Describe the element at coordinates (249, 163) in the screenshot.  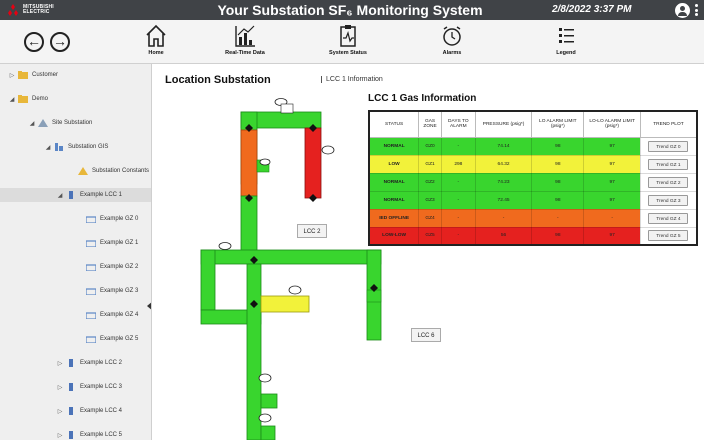
I see `gas-zone-gz4` at that location.